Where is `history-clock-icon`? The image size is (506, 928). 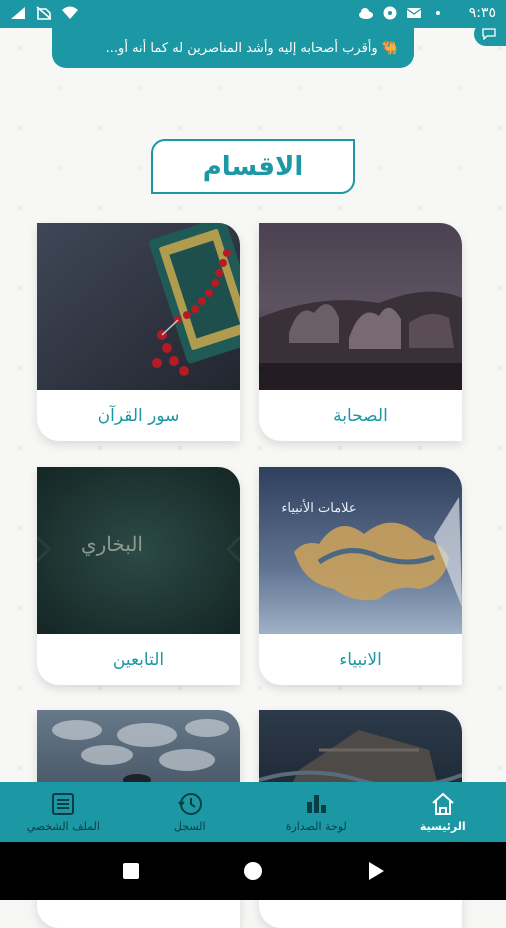 history-clock-icon is located at coordinates (190, 804).